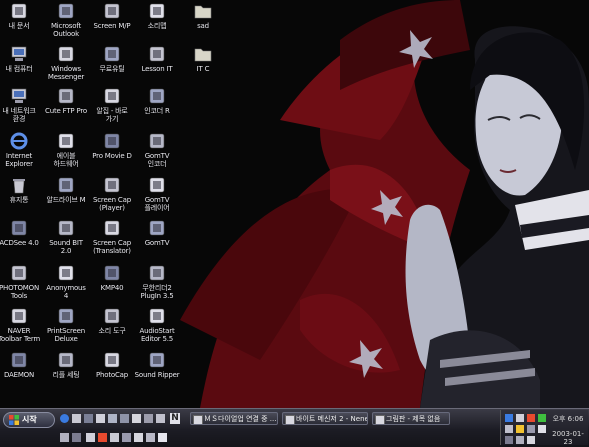 The height and width of the screenshot is (447, 589). I want to click on desktop-icon: Cute FTP Pro, so click(66, 100).